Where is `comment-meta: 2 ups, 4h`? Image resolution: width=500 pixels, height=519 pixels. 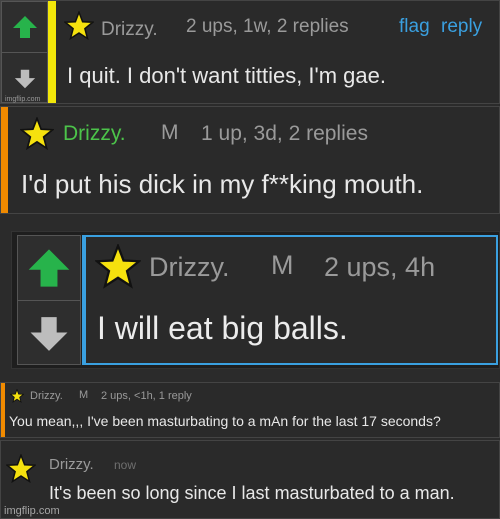
comment-meta: 2 ups, 4h is located at coordinates (380, 267).